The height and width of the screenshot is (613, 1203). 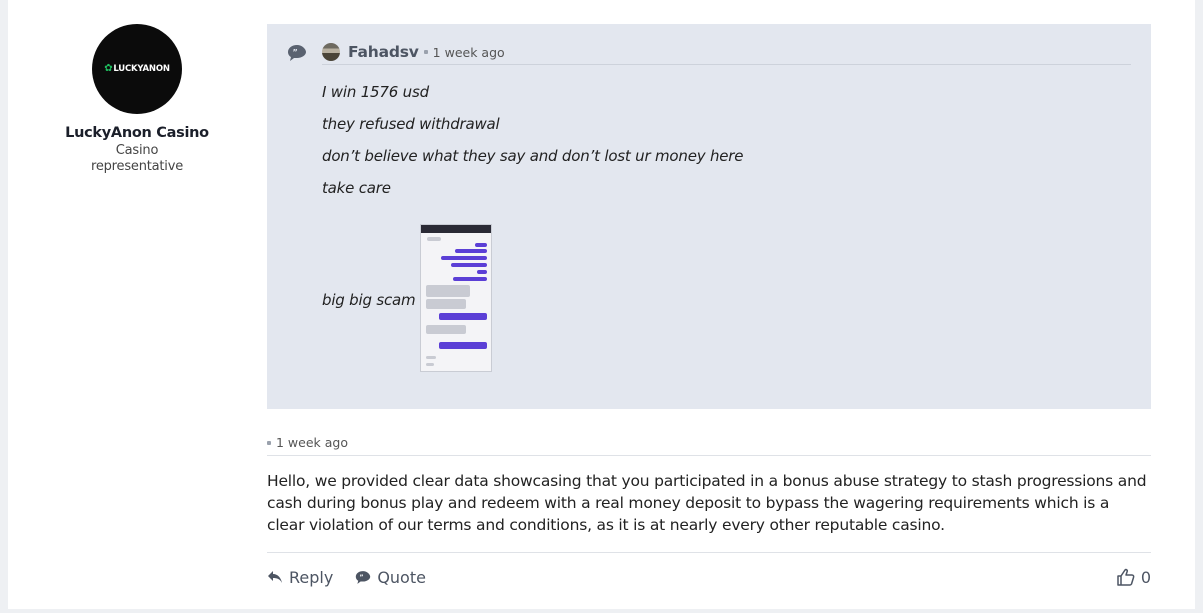 I want to click on quote-label: Quote, so click(x=401, y=577).